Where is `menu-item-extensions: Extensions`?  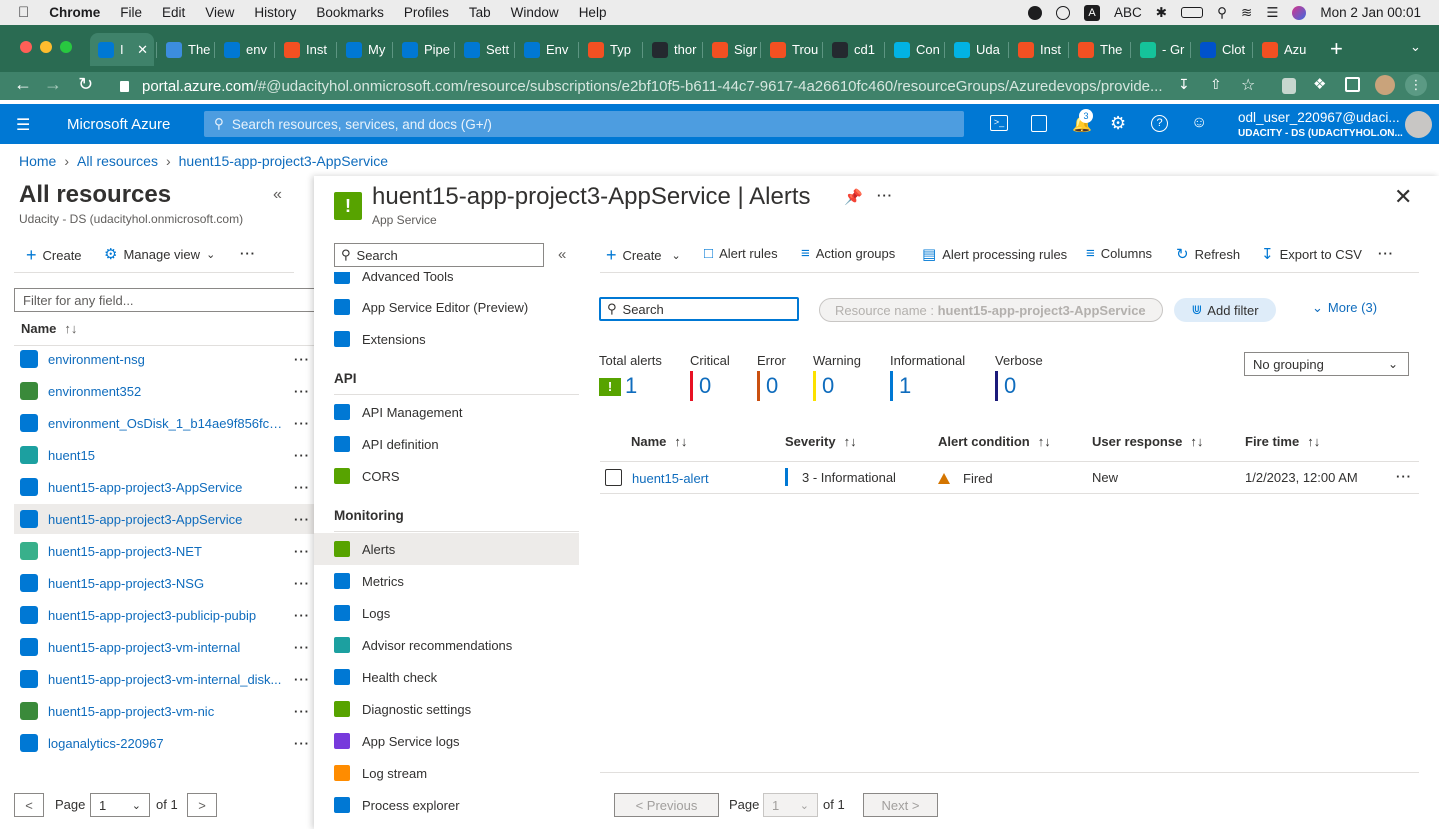
menu-item-extensions: Extensions is located at coordinates (456, 339).